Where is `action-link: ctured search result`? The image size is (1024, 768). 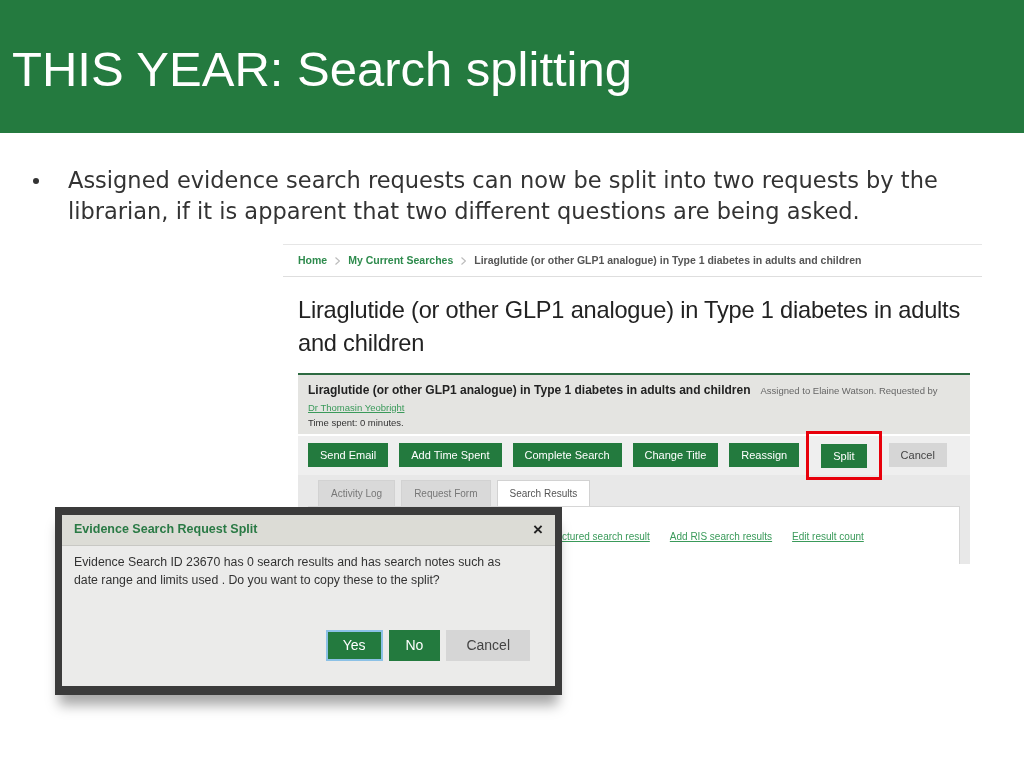 action-link: ctured search result is located at coordinates (606, 536).